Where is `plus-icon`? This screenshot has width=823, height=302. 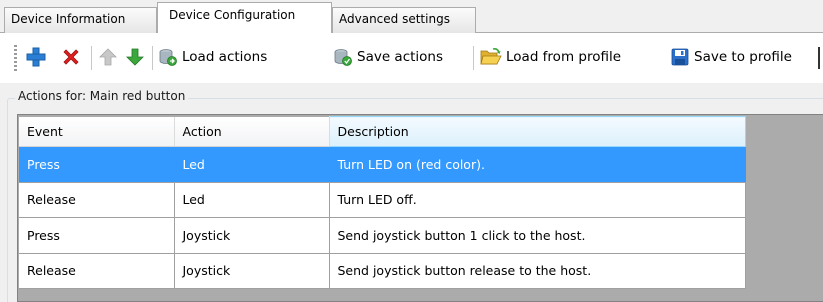 plus-icon is located at coordinates (36, 57).